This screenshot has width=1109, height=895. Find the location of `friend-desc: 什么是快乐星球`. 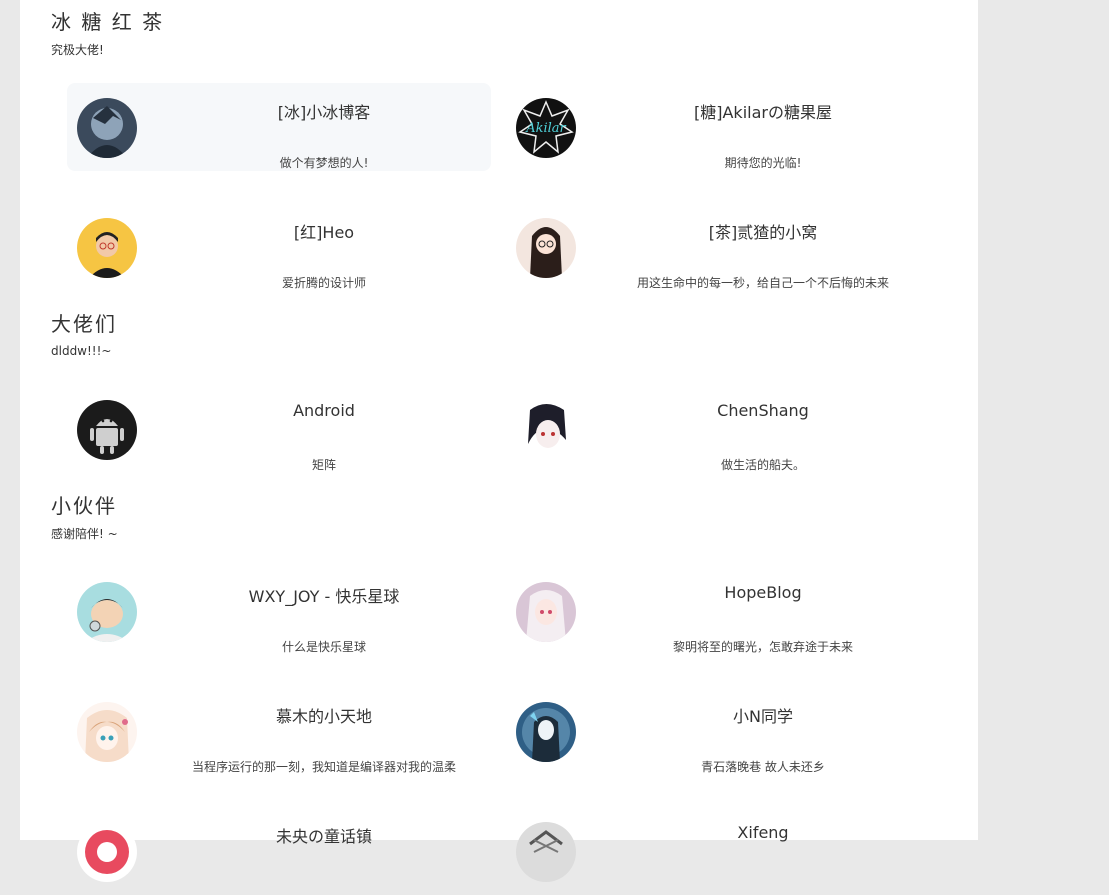

friend-desc: 什么是快乐星球 is located at coordinates (323, 647).